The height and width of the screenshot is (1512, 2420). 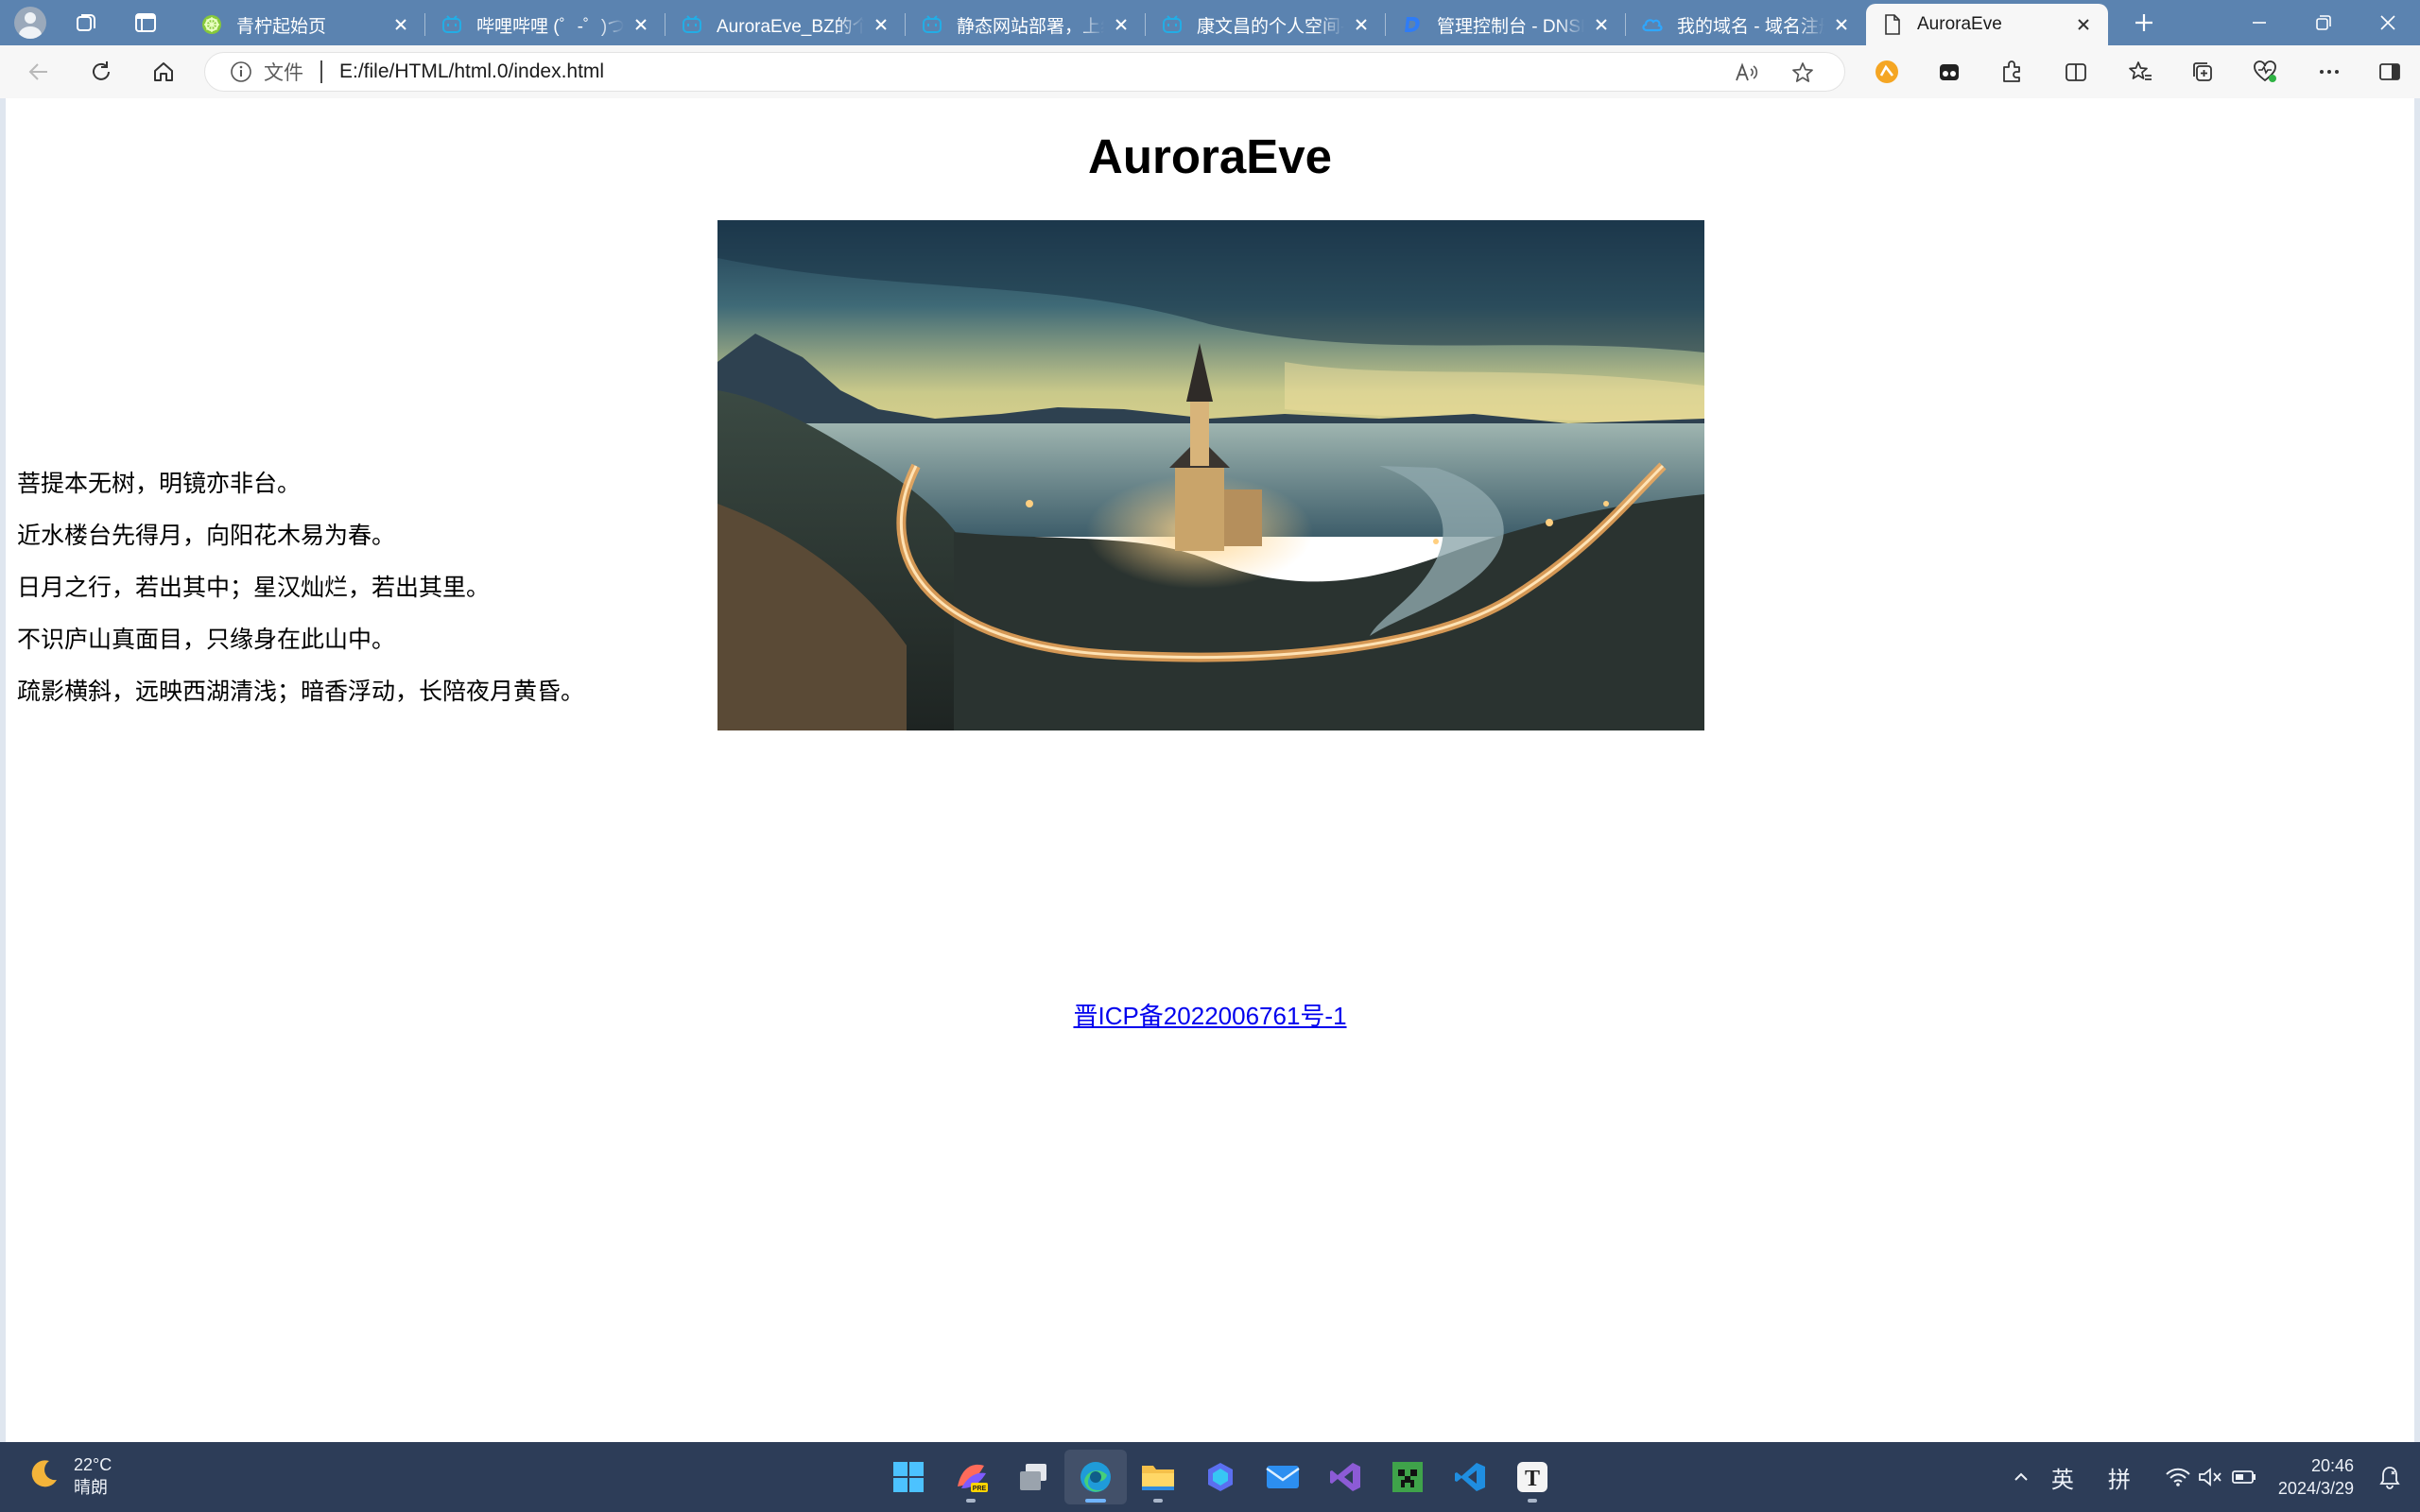 What do you see at coordinates (1949, 72) in the screenshot?
I see `extension-incognito-icon` at bounding box center [1949, 72].